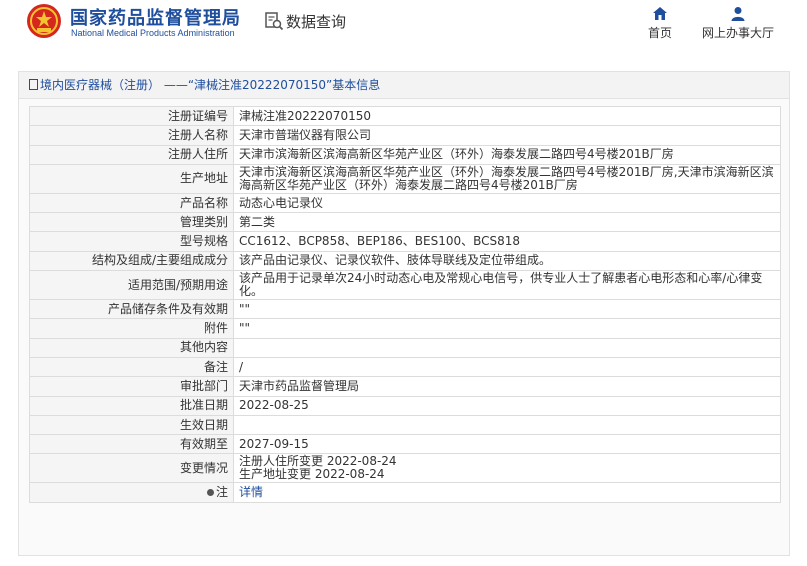 The width and height of the screenshot is (807, 566). I want to click on data-query-link: 数据查询, so click(305, 21).